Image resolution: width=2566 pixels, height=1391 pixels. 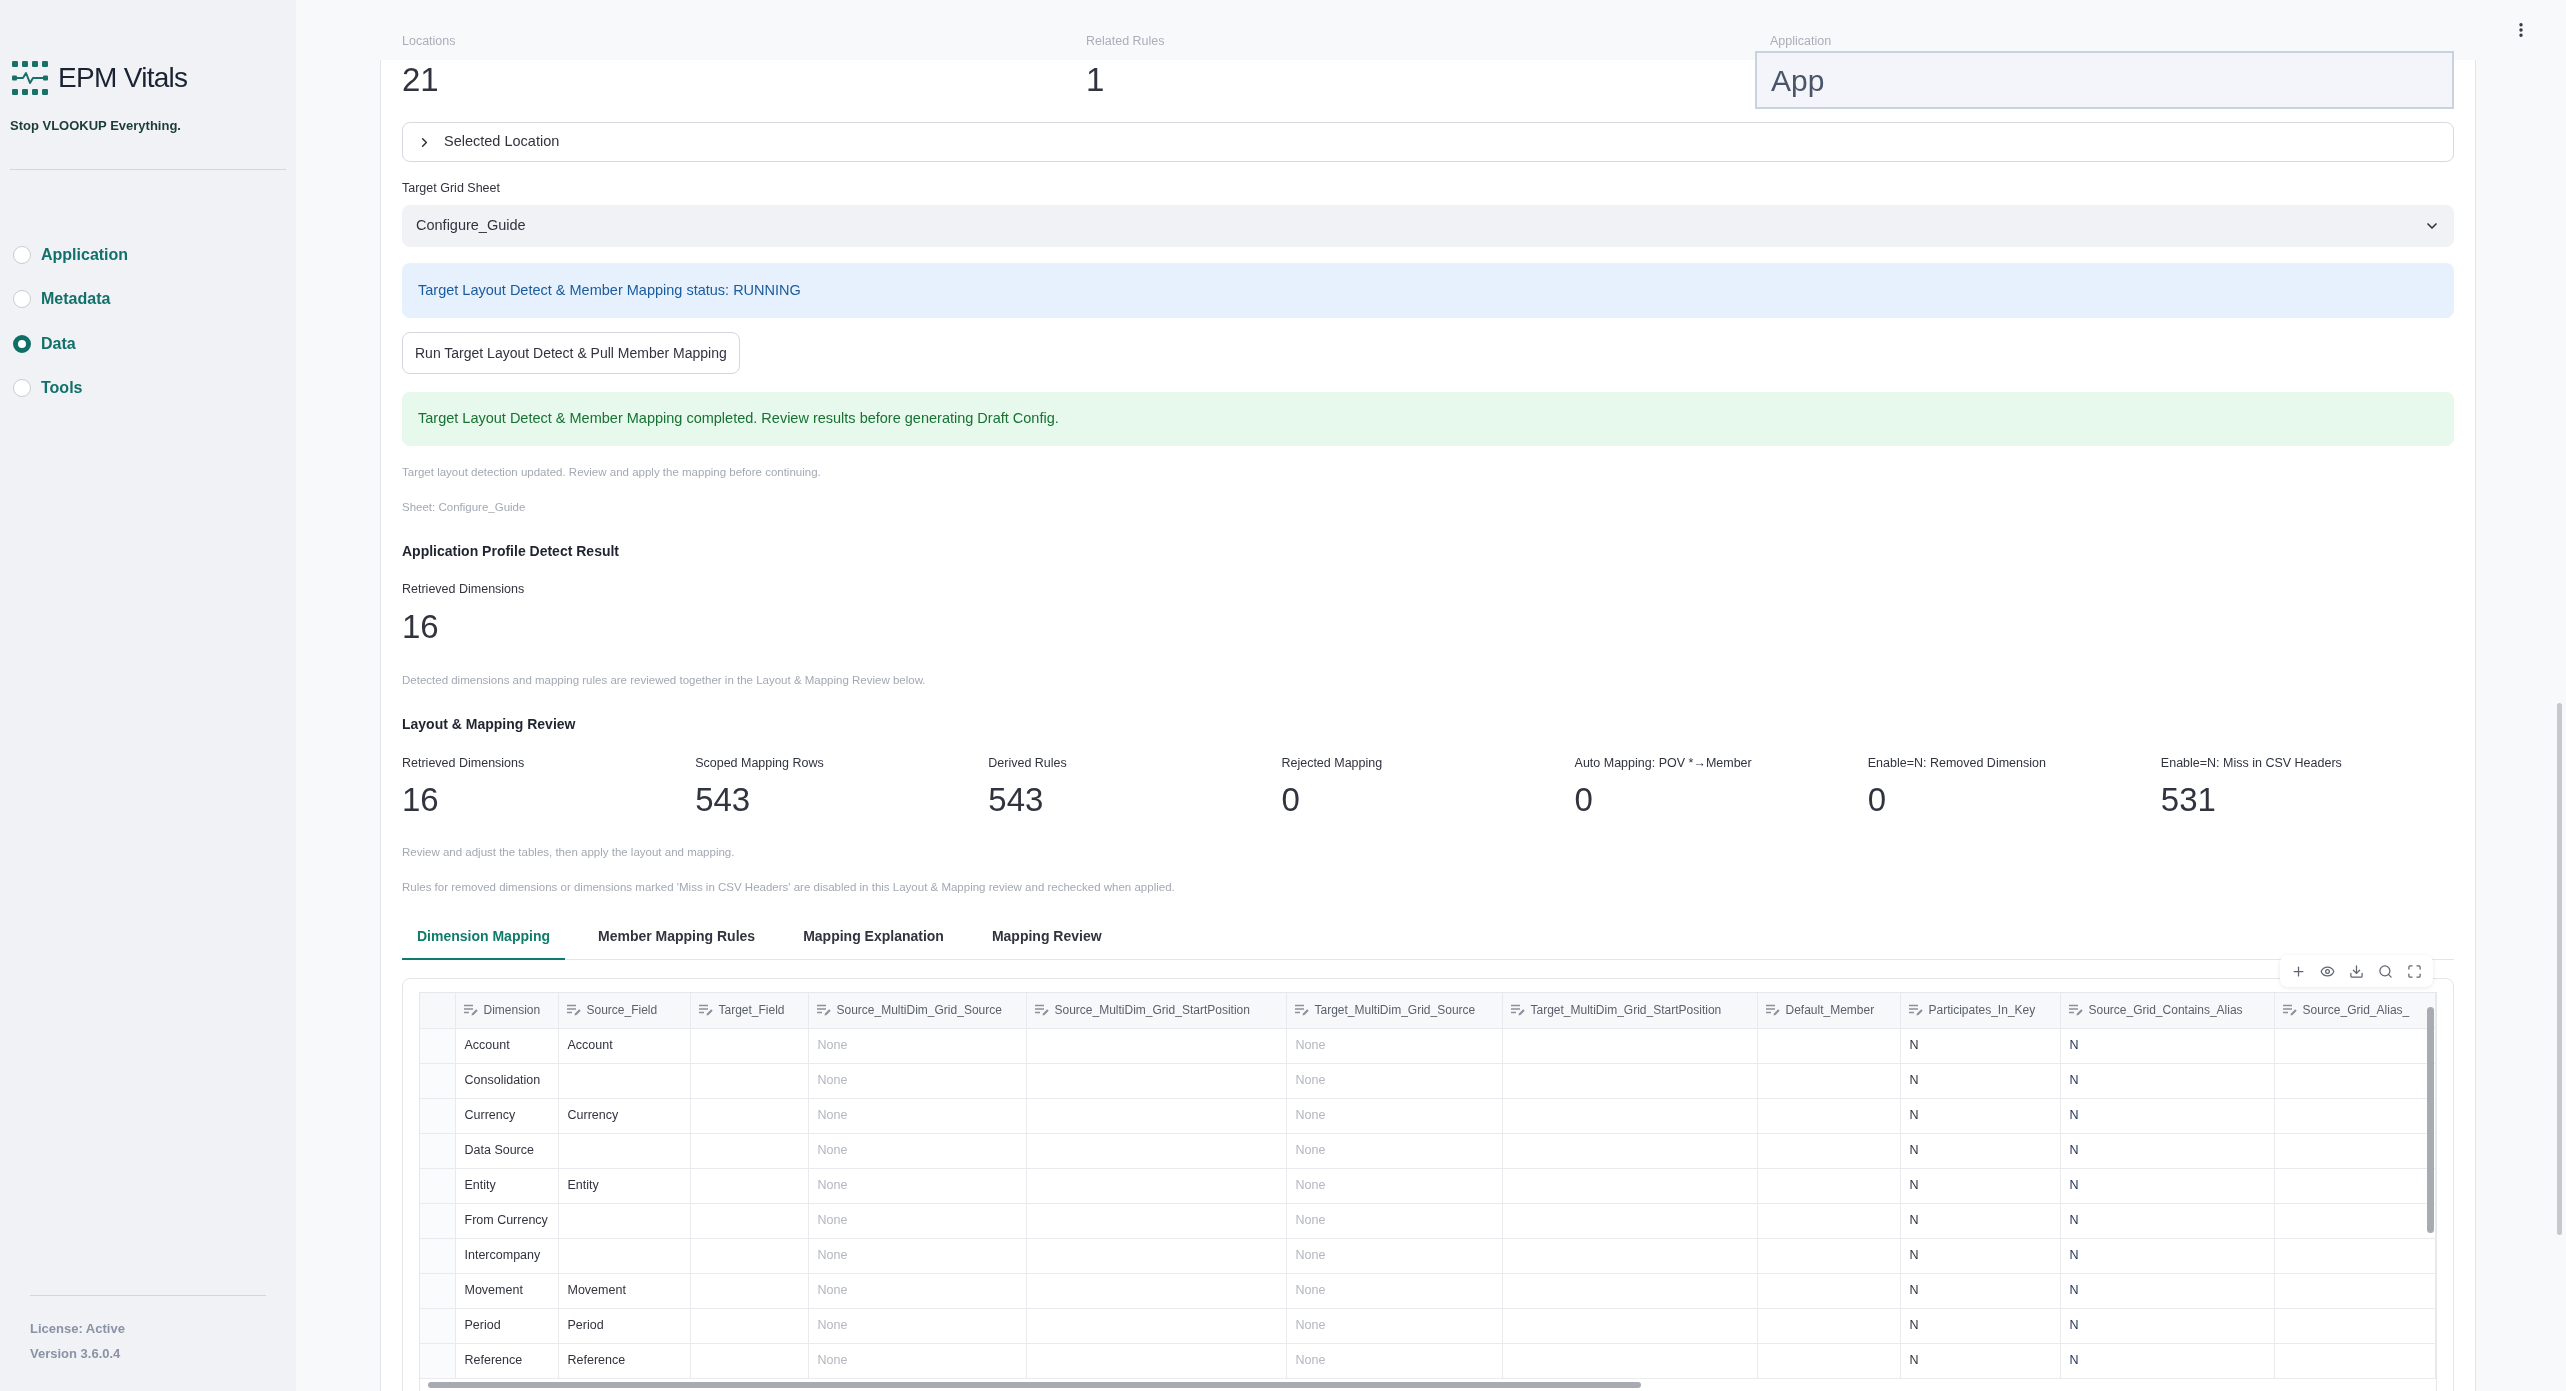 I want to click on table-cell: Intercompany, so click(x=506, y=1255).